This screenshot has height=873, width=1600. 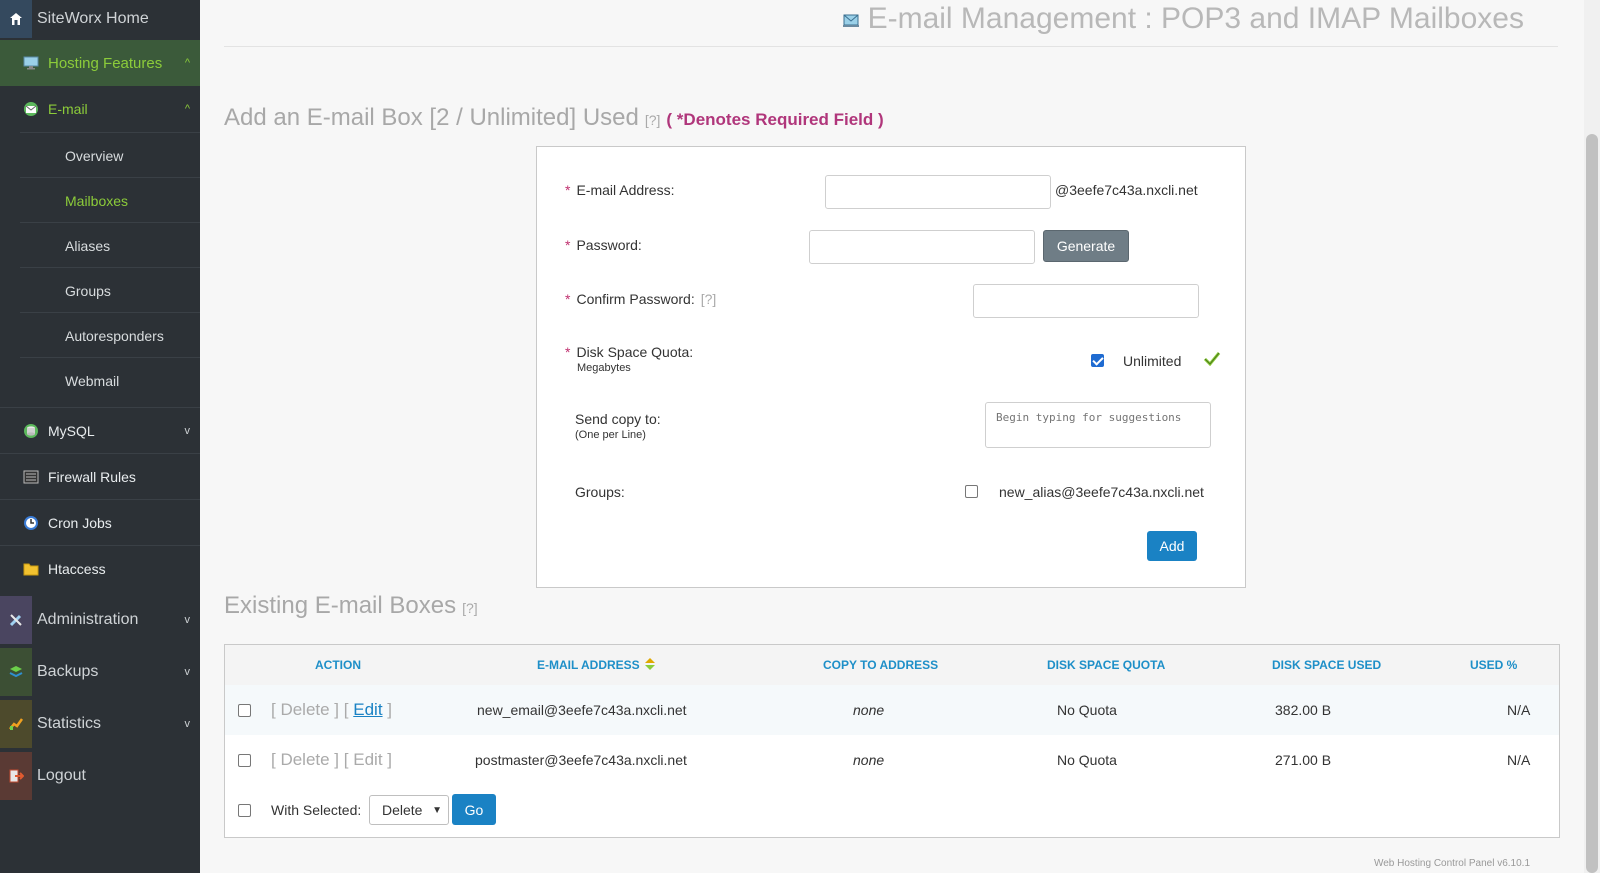 What do you see at coordinates (1097, 360) in the screenshot?
I see `unlimited-checkbox` at bounding box center [1097, 360].